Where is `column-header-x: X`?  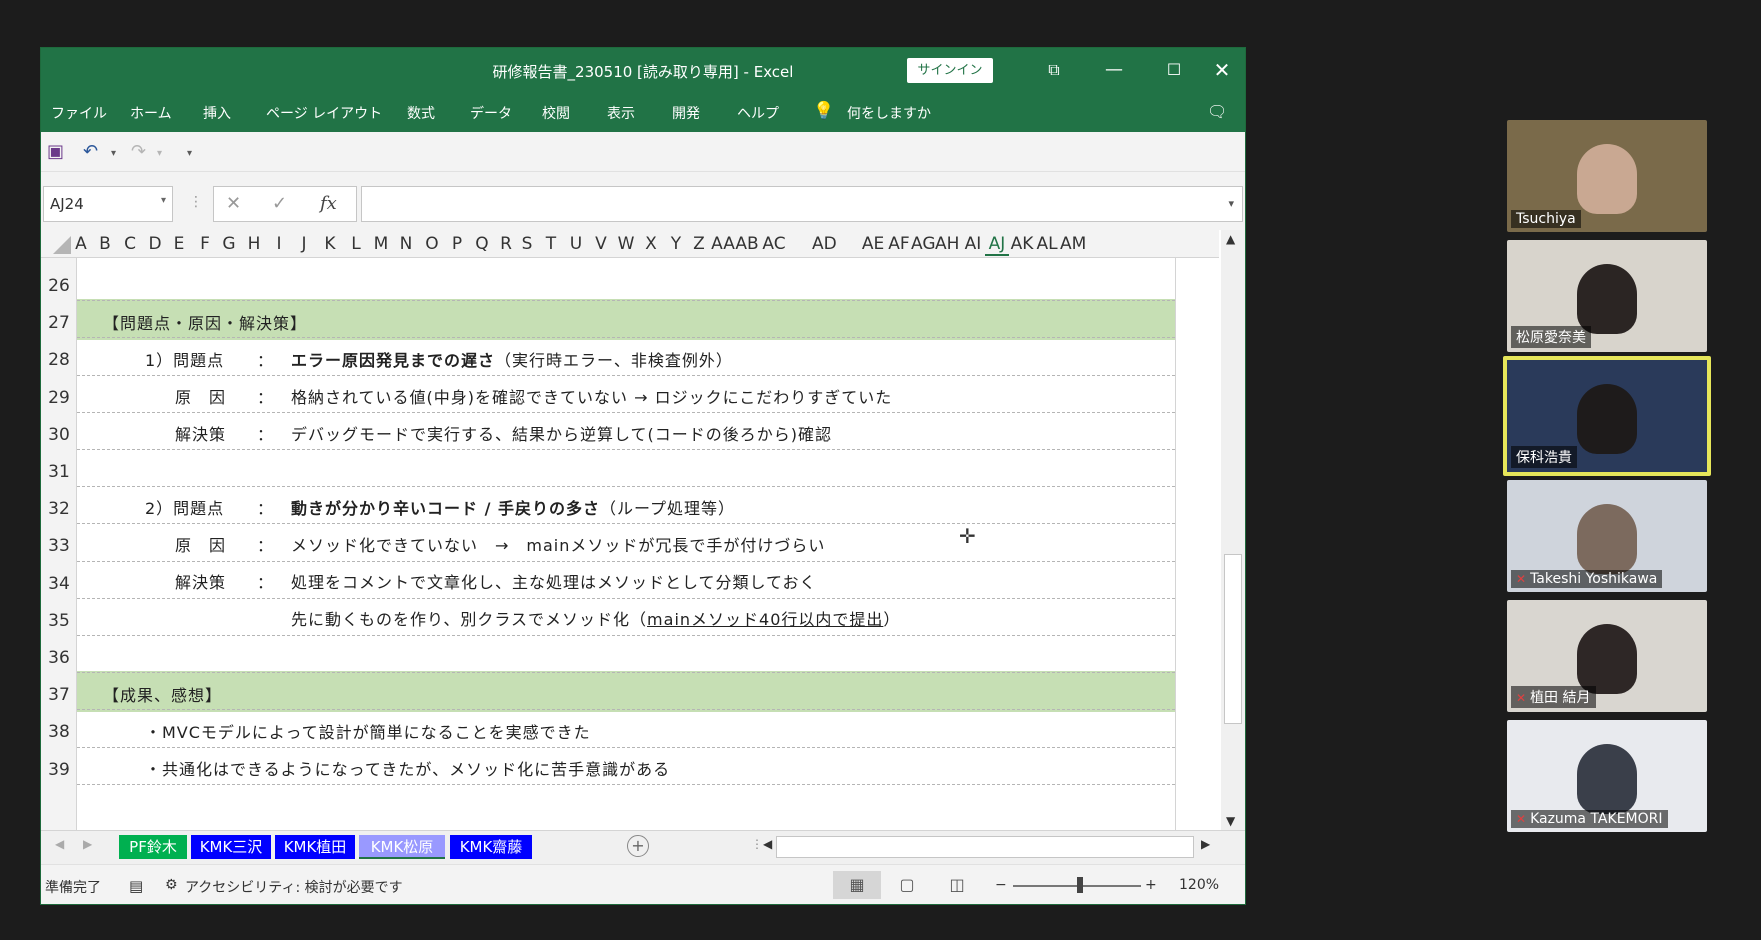 column-header-x: X is located at coordinates (651, 244).